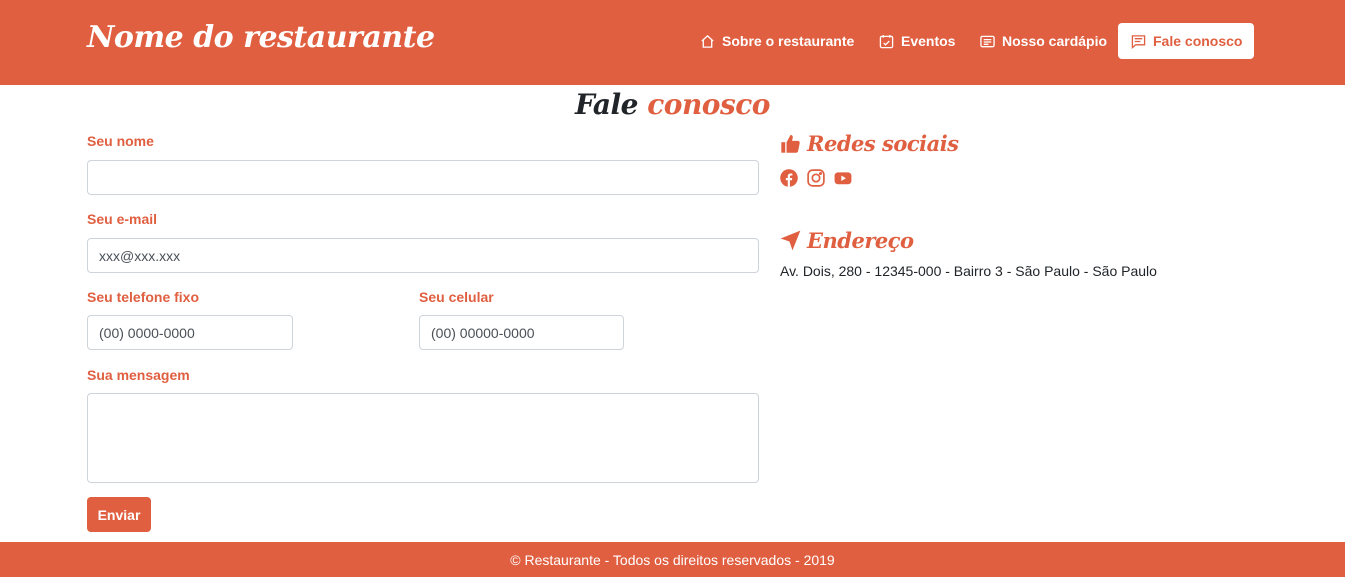  I want to click on name-label: Seu nome, so click(120, 141).